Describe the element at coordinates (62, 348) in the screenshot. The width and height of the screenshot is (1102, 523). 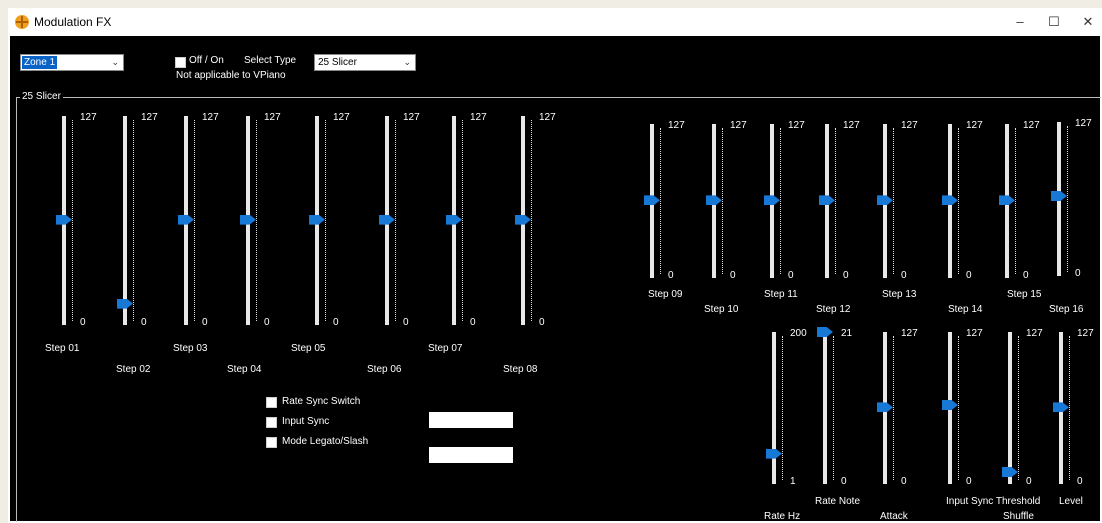
I see `slider-label: Step 01` at that location.